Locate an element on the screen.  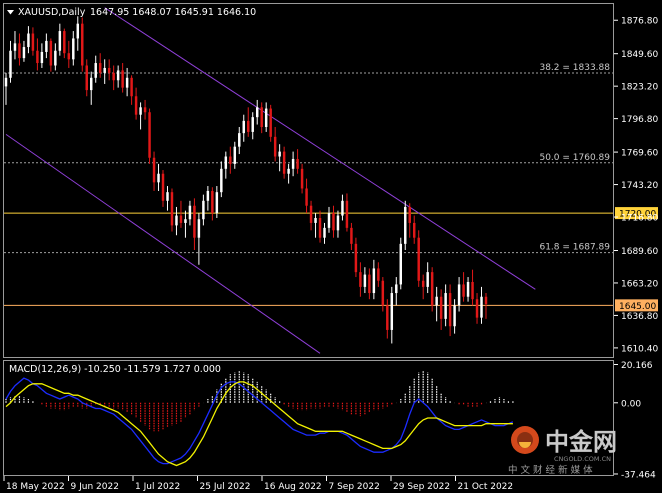
dropdown-icon is located at coordinates (10, 12).